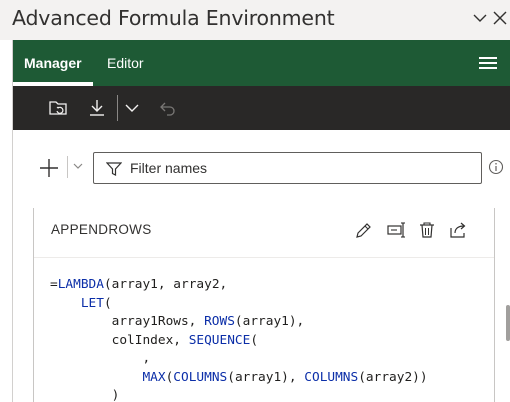 The image size is (510, 402). What do you see at coordinates (173, 18) in the screenshot?
I see `window-title: Advanced Formula Environment` at bounding box center [173, 18].